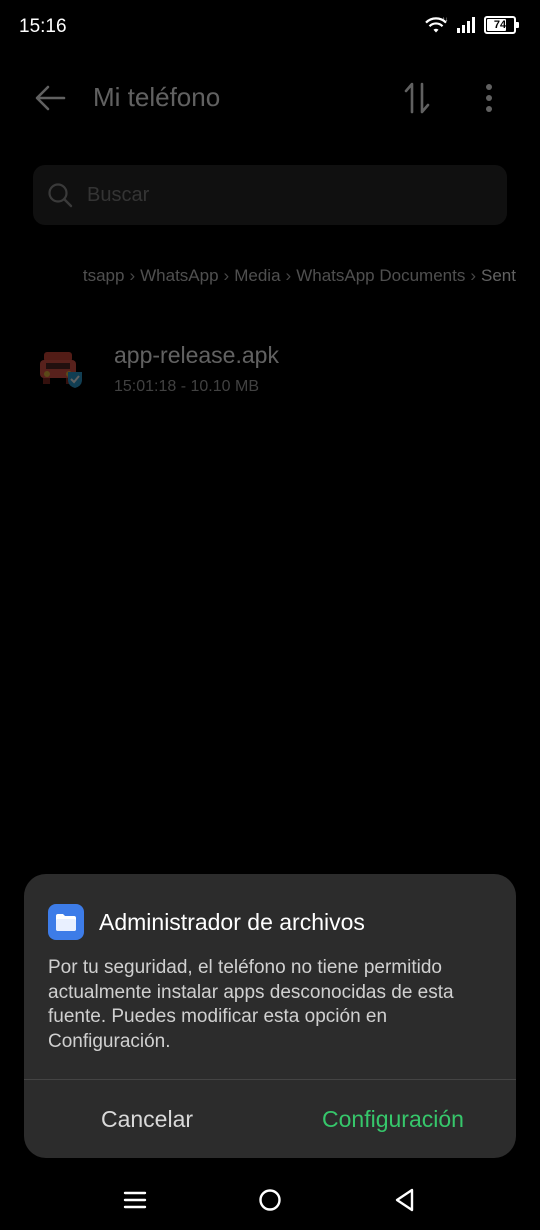  I want to click on sort-icon, so click(417, 98).